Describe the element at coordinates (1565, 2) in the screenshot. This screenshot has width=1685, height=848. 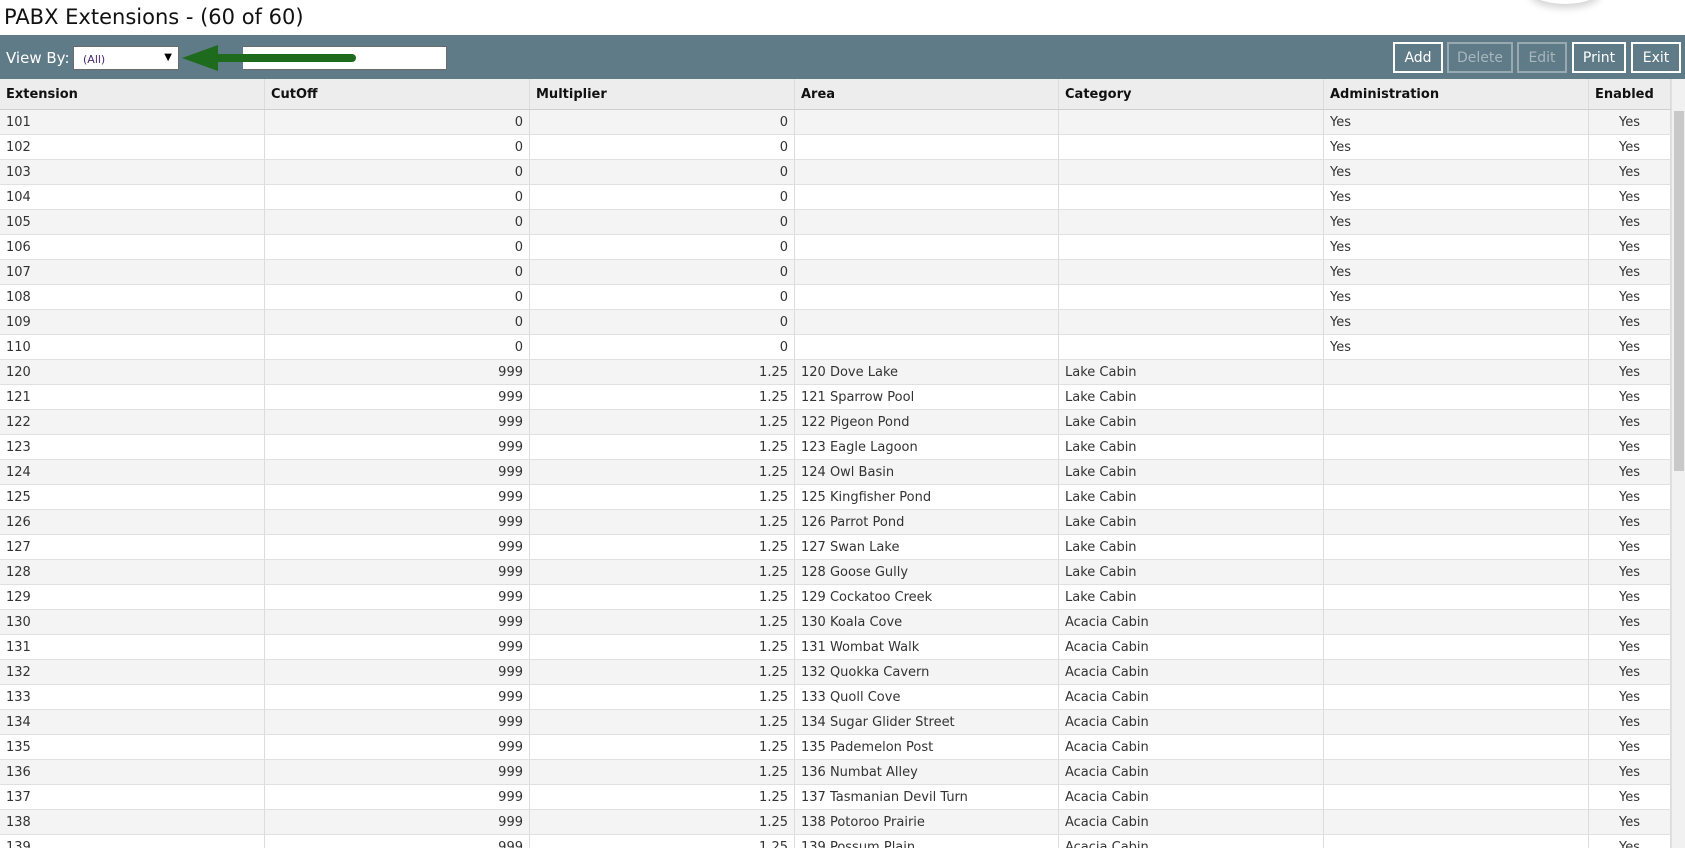
I see `header-shadow` at that location.